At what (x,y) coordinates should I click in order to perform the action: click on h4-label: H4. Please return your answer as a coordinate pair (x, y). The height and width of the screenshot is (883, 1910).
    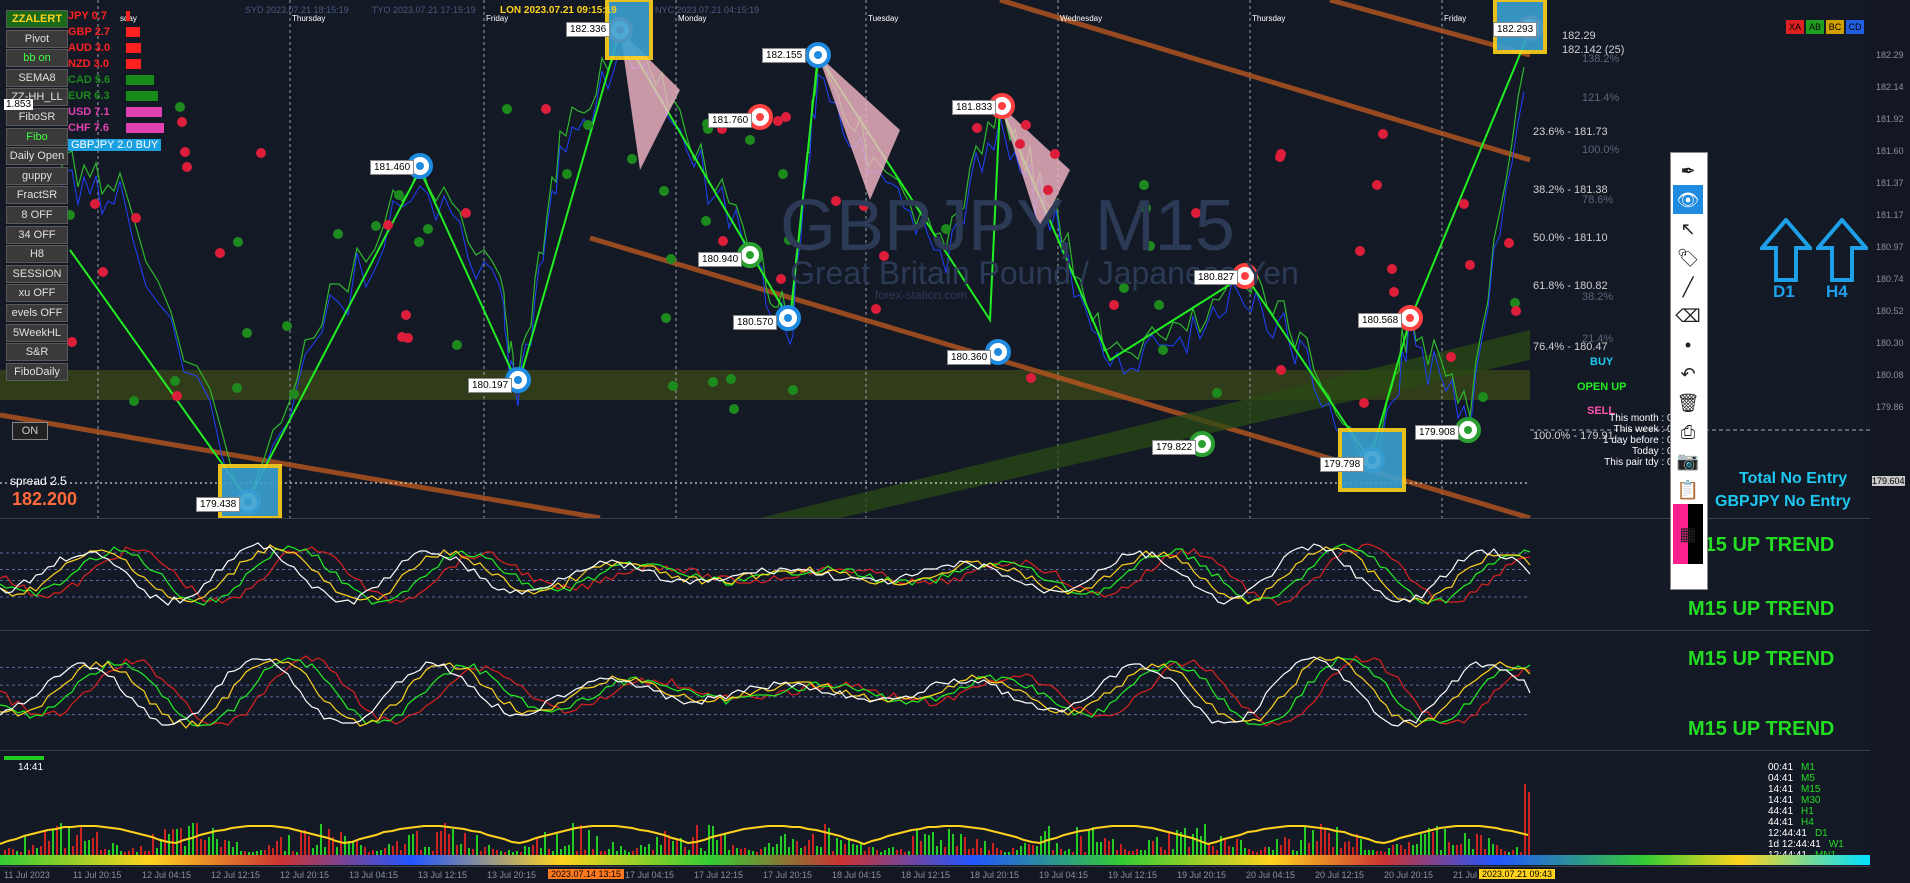
    Looking at the image, I should click on (1837, 291).